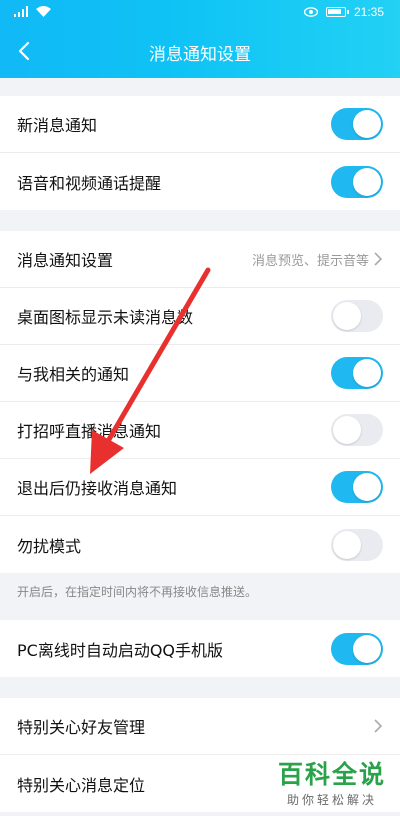  I want to click on row-label: 消息通知设置, so click(65, 260).